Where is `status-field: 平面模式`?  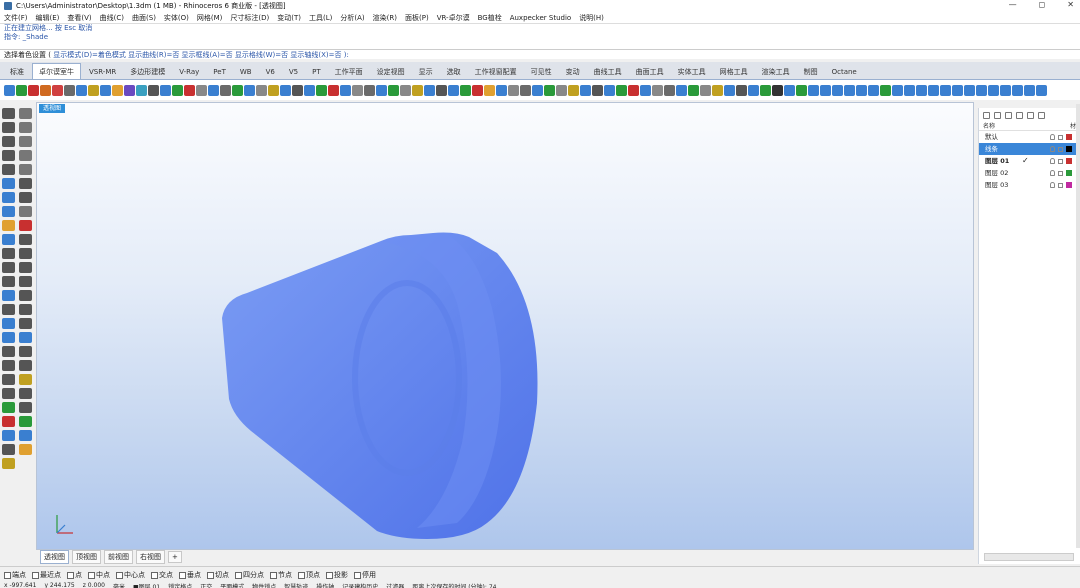 status-field: 平面模式 is located at coordinates (232, 585).